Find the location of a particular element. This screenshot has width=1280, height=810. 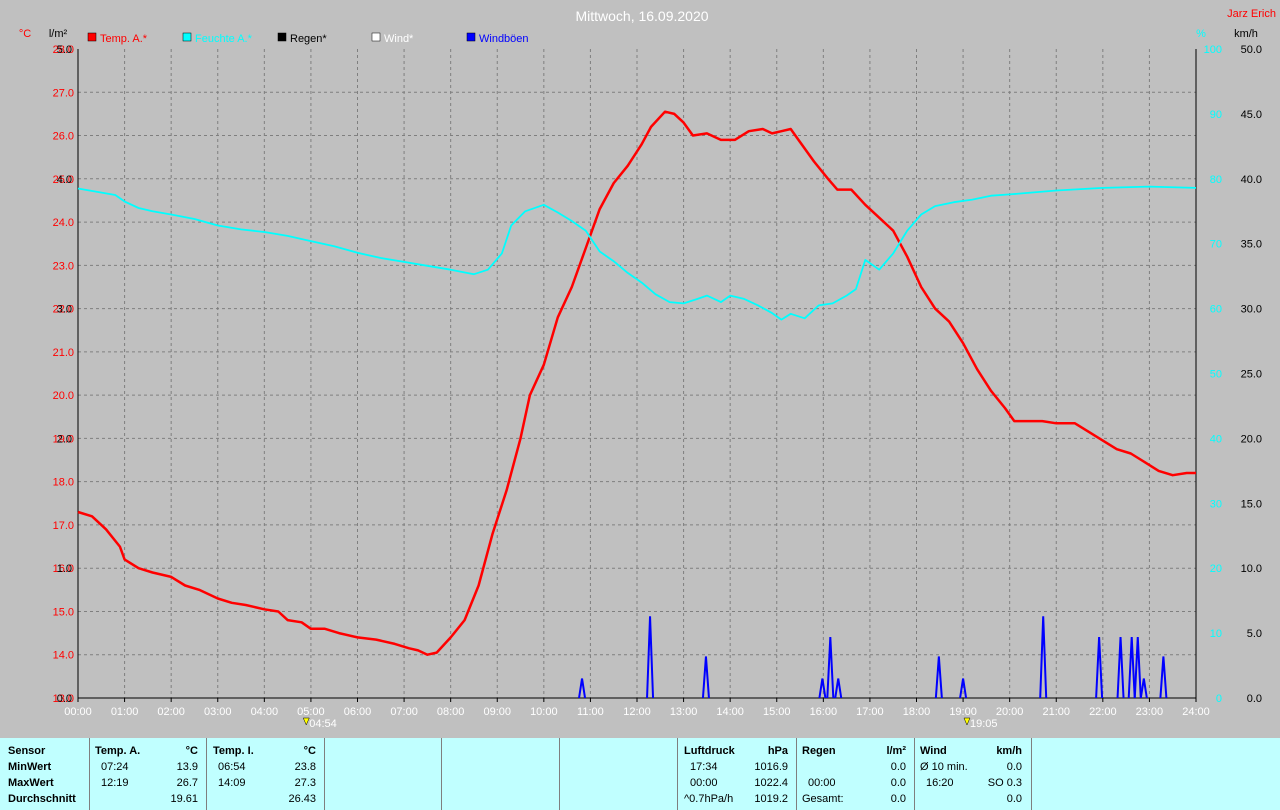

time-tick-label: 15:00 is located at coordinates (777, 712).